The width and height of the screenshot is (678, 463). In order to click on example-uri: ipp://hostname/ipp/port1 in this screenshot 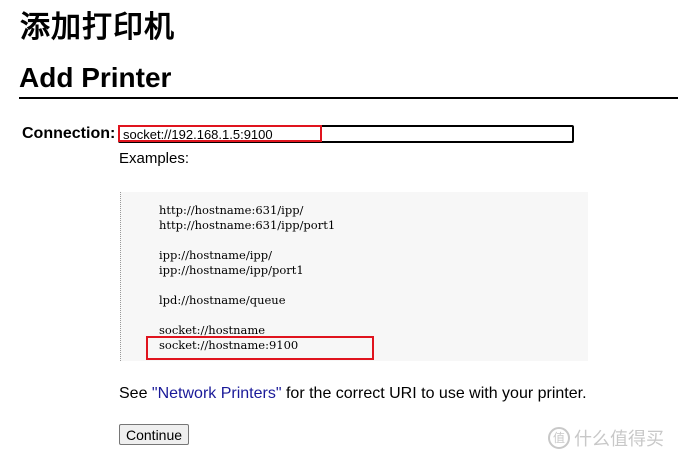, I will do `click(231, 270)`.